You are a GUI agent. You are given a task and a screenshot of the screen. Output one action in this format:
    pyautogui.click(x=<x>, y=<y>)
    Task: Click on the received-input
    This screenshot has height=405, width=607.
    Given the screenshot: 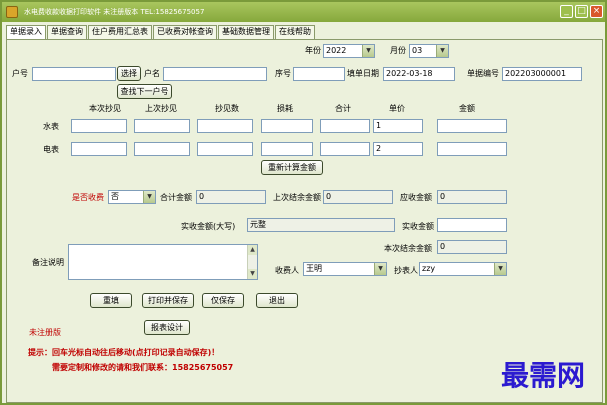 What is the action you would take?
    pyautogui.click(x=472, y=225)
    